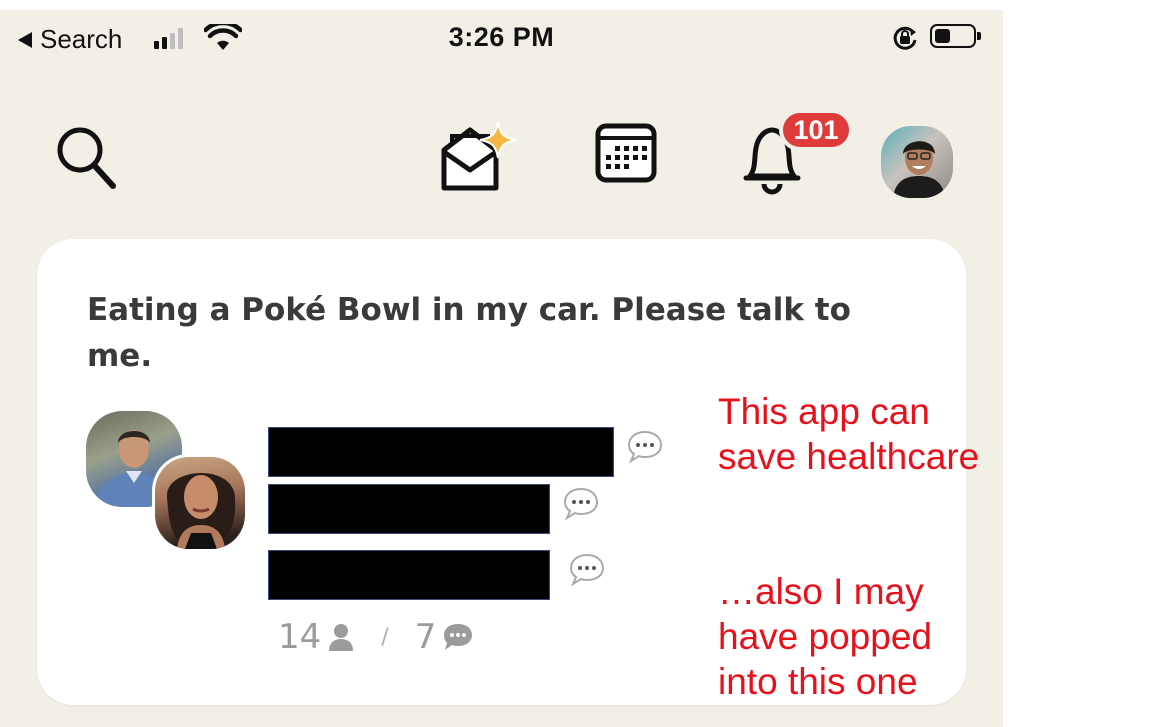  I want to click on notification-badge: 101, so click(816, 130).